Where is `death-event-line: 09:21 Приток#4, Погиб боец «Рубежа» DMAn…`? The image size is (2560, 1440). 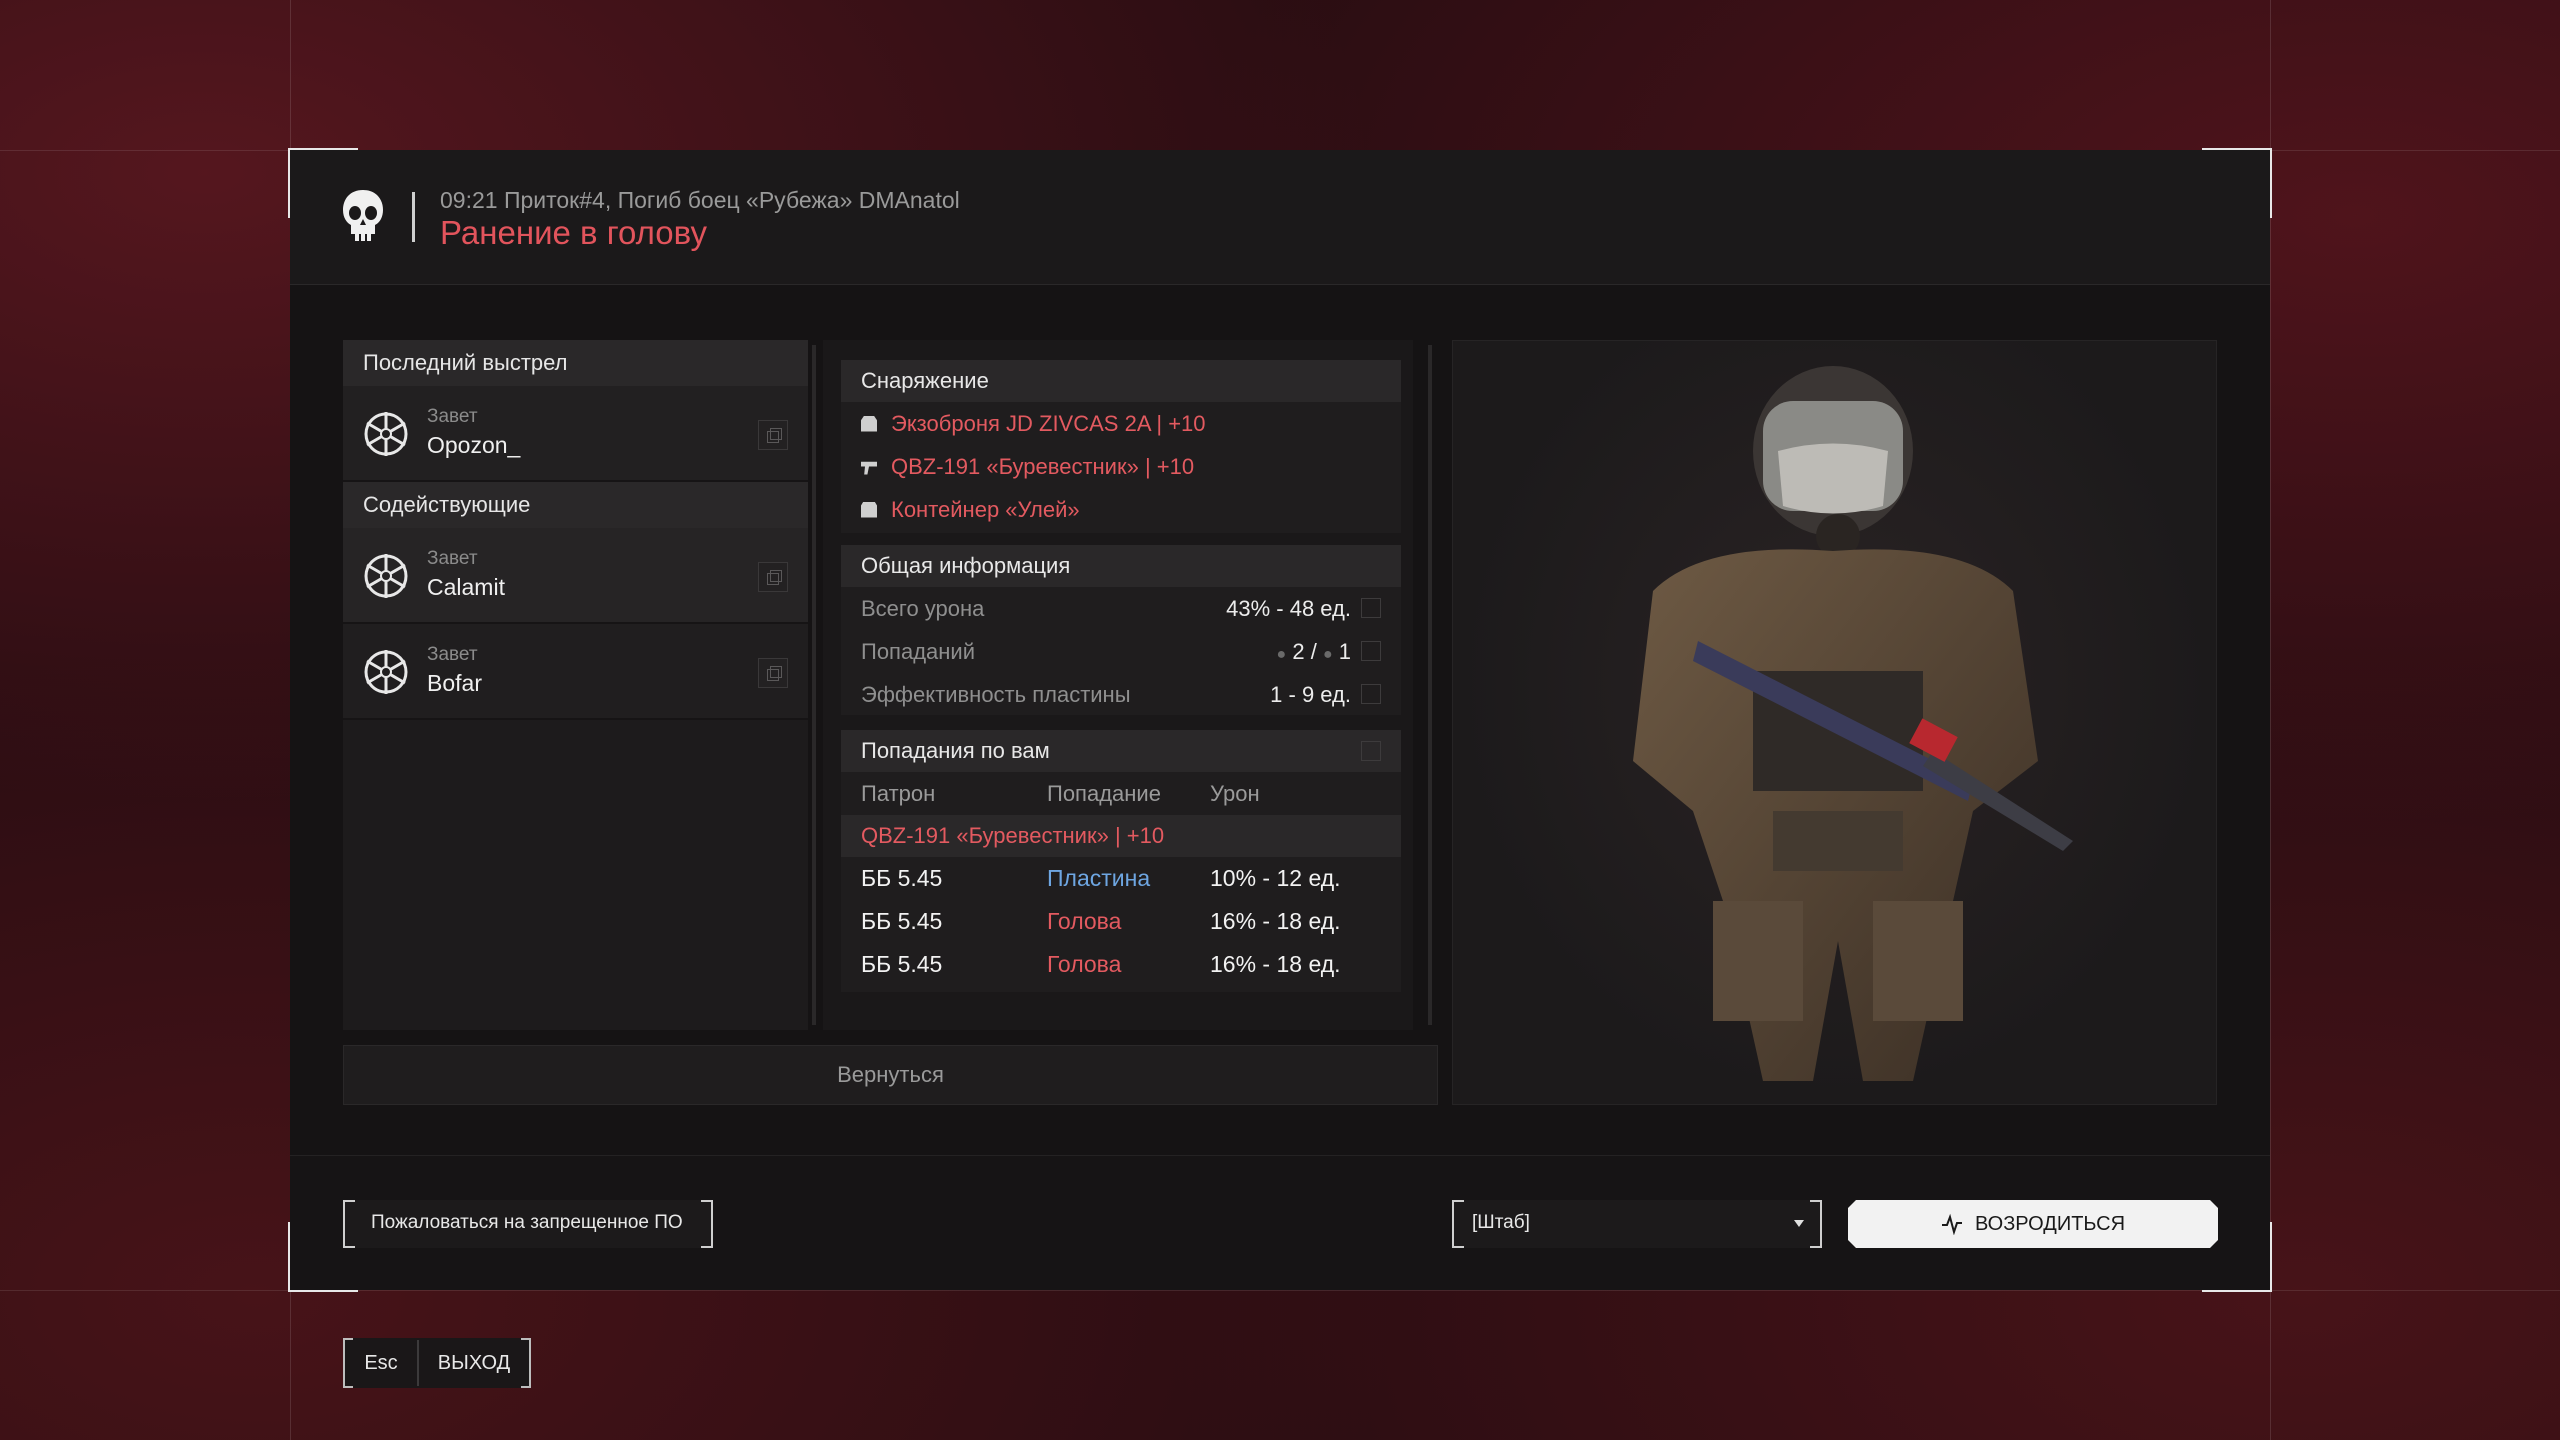 death-event-line: 09:21 Приток#4, Погиб боец «Рубежа» DMAn… is located at coordinates (700, 200).